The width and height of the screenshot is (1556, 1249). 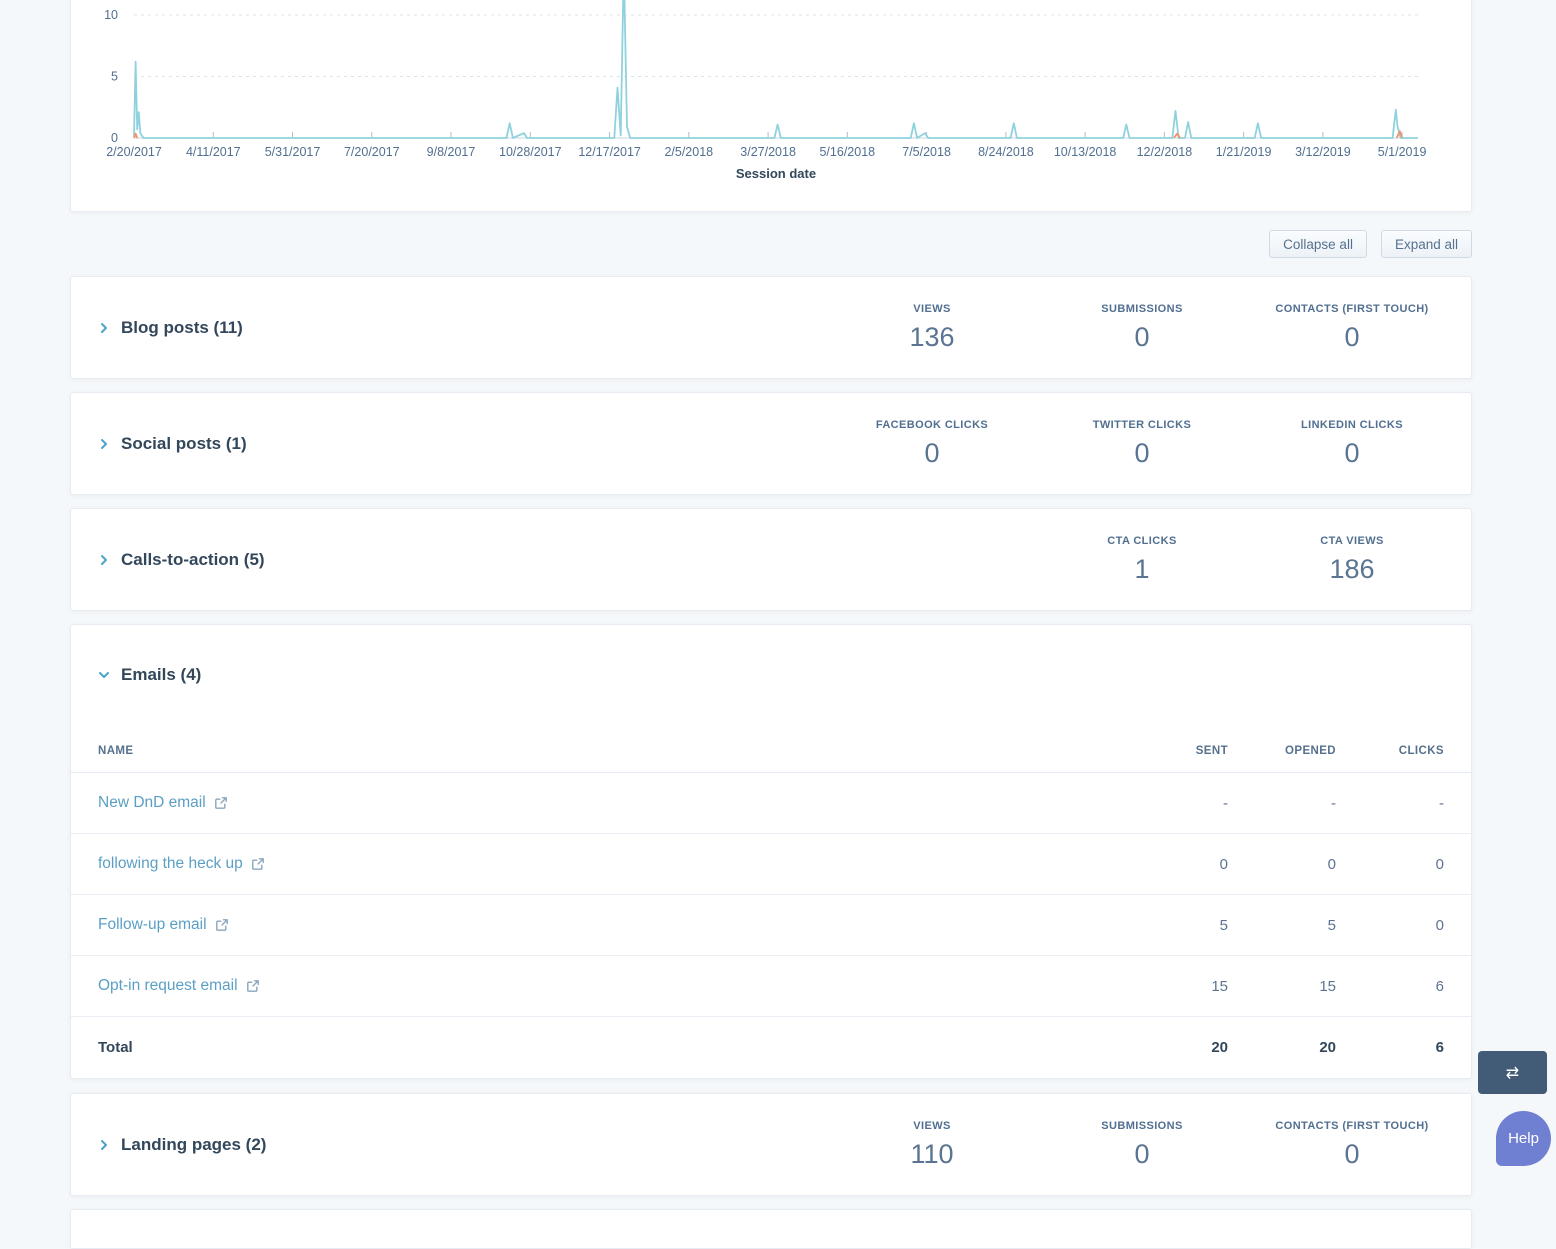 What do you see at coordinates (179, 986) in the screenshot?
I see `email-link: Opt-in request email` at bounding box center [179, 986].